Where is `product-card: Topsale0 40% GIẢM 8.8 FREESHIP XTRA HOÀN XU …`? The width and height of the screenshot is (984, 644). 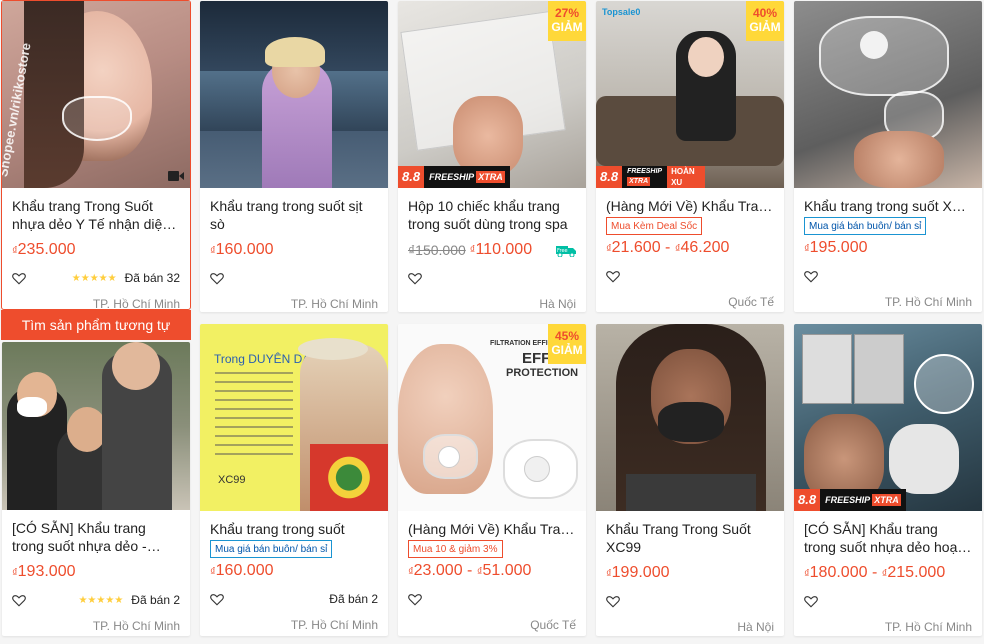 product-card: Topsale0 40% GIẢM 8.8 FREESHIP XTRA HOÀN XU … is located at coordinates (690, 156).